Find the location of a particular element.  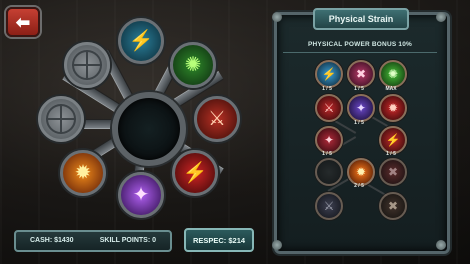

ice-slash-icon: ⚡ is located at coordinates (141, 41).